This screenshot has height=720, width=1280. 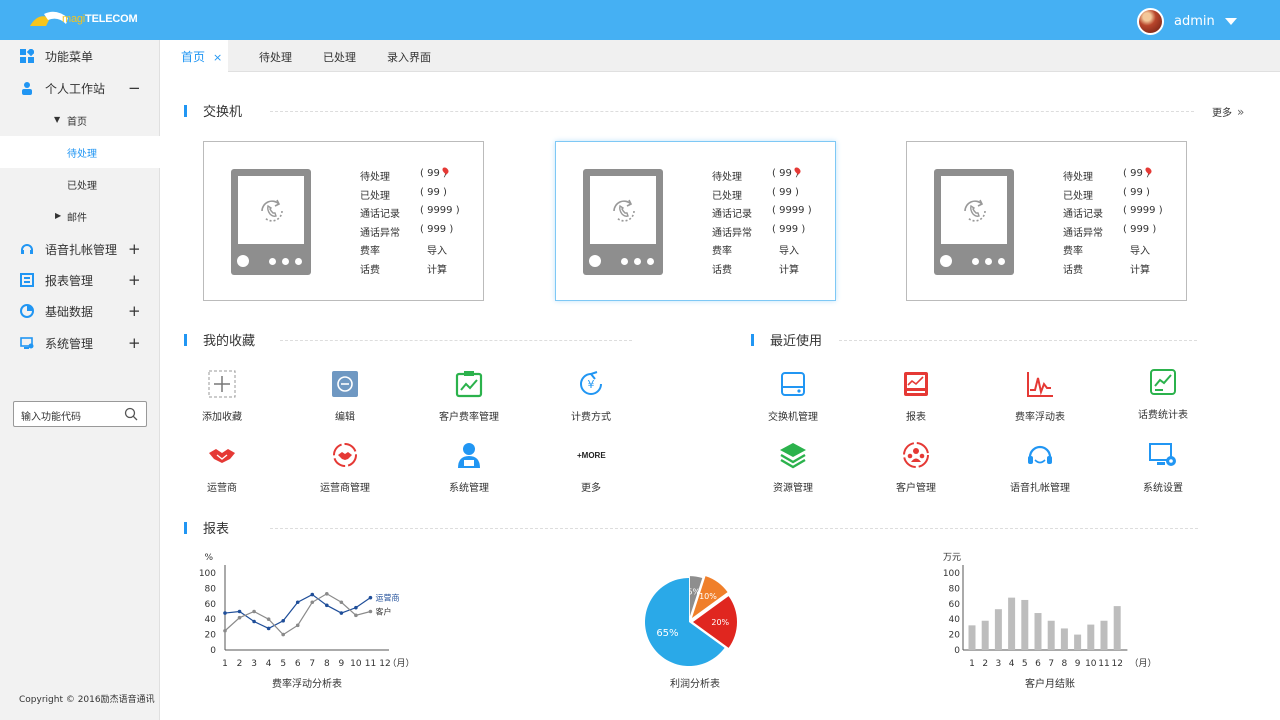 What do you see at coordinates (456, 340) in the screenshot?
I see `divider` at bounding box center [456, 340].